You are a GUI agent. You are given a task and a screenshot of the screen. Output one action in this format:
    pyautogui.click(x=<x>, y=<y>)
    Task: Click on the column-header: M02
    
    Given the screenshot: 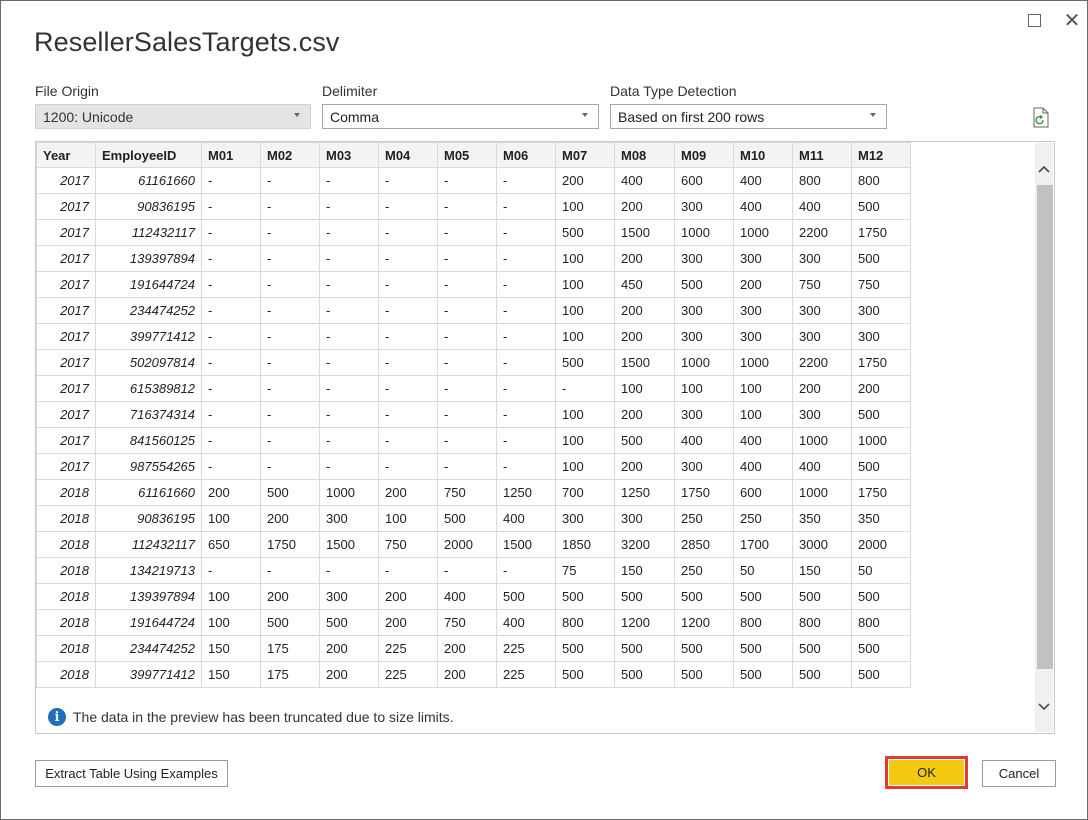 What is the action you would take?
    pyautogui.click(x=290, y=155)
    